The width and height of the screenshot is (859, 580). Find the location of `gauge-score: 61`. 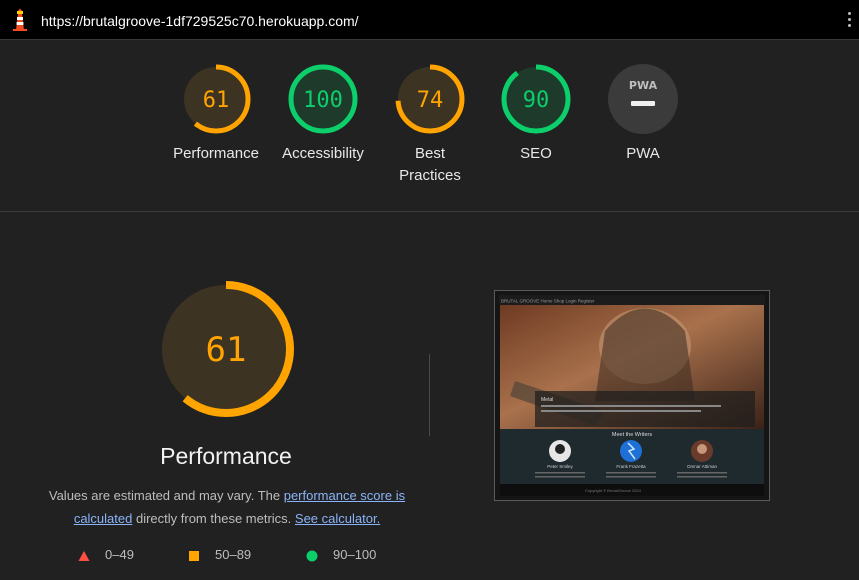

gauge-score: 61 is located at coordinates (216, 100).